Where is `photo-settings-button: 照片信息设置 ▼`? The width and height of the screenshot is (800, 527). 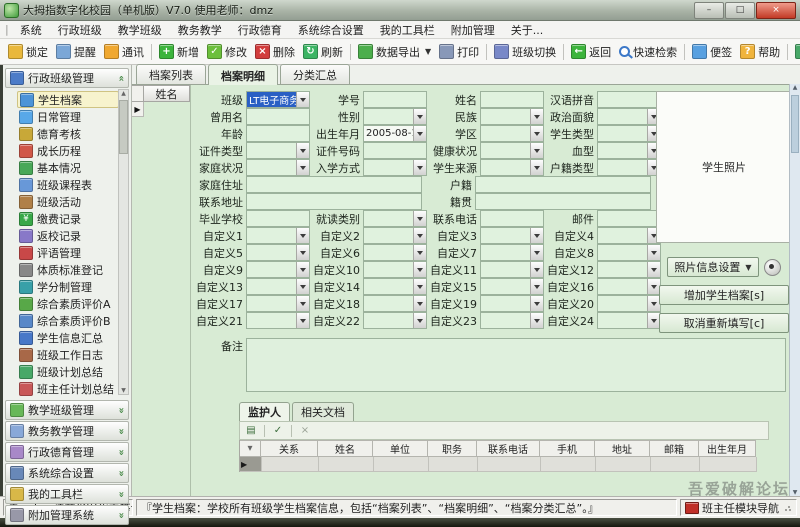
photo-settings-button: 照片信息设置 ▼ is located at coordinates (713, 267).